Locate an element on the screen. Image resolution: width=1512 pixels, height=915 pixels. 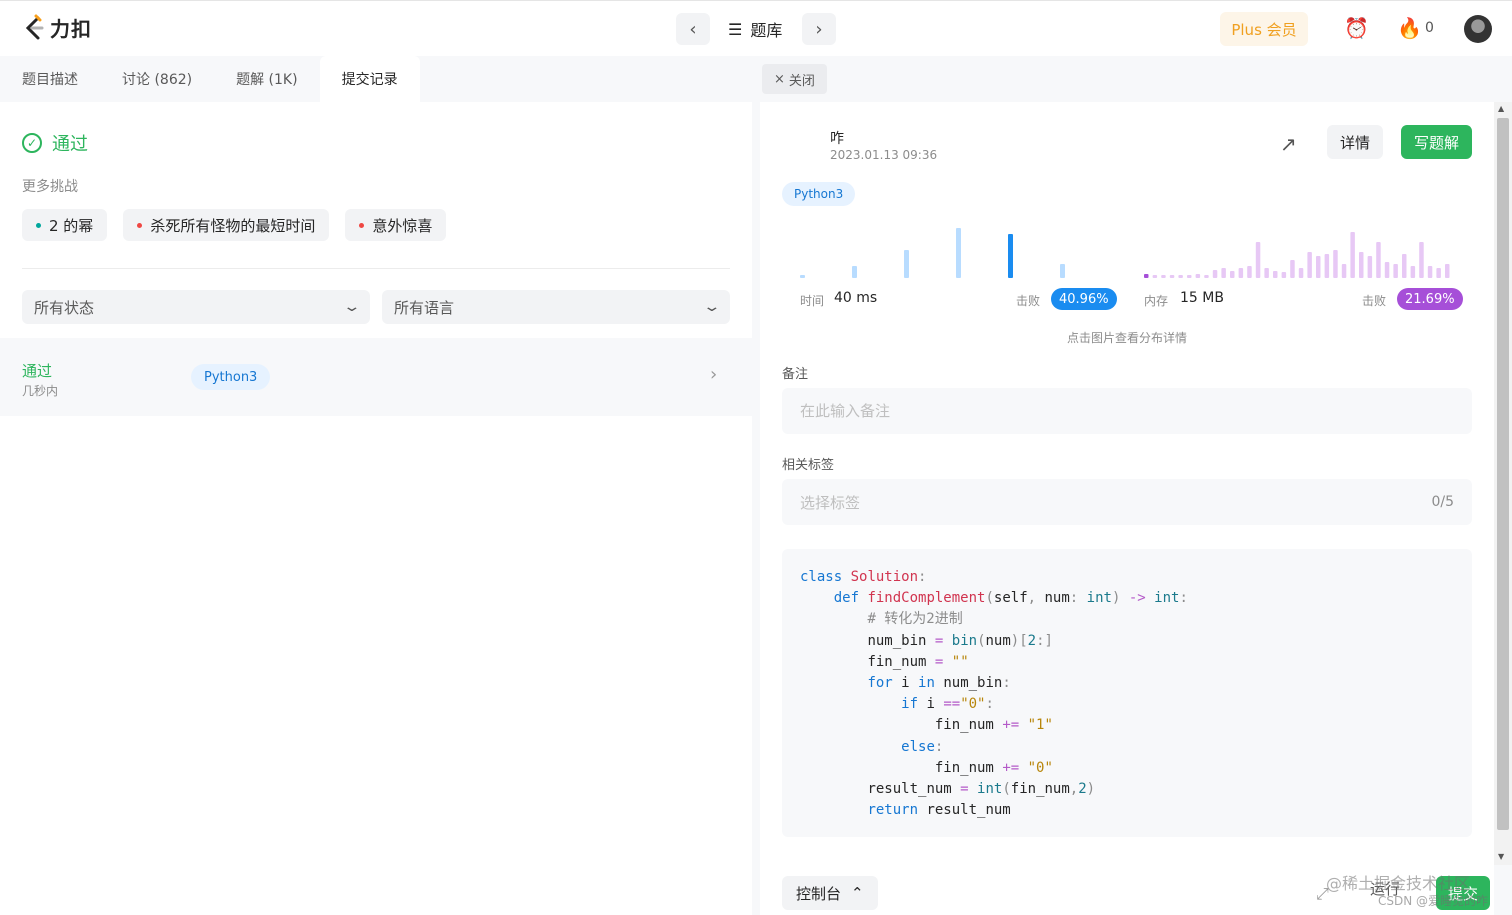
challenge-chip: 意外惊喜 is located at coordinates (396, 225).